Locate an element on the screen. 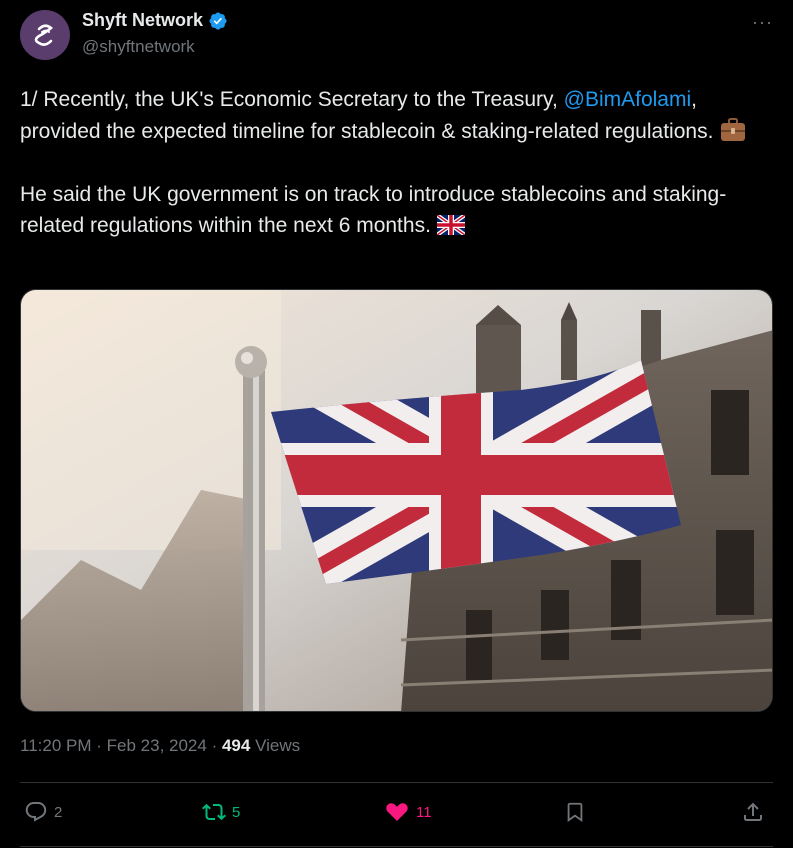  share-icon is located at coordinates (753, 811).